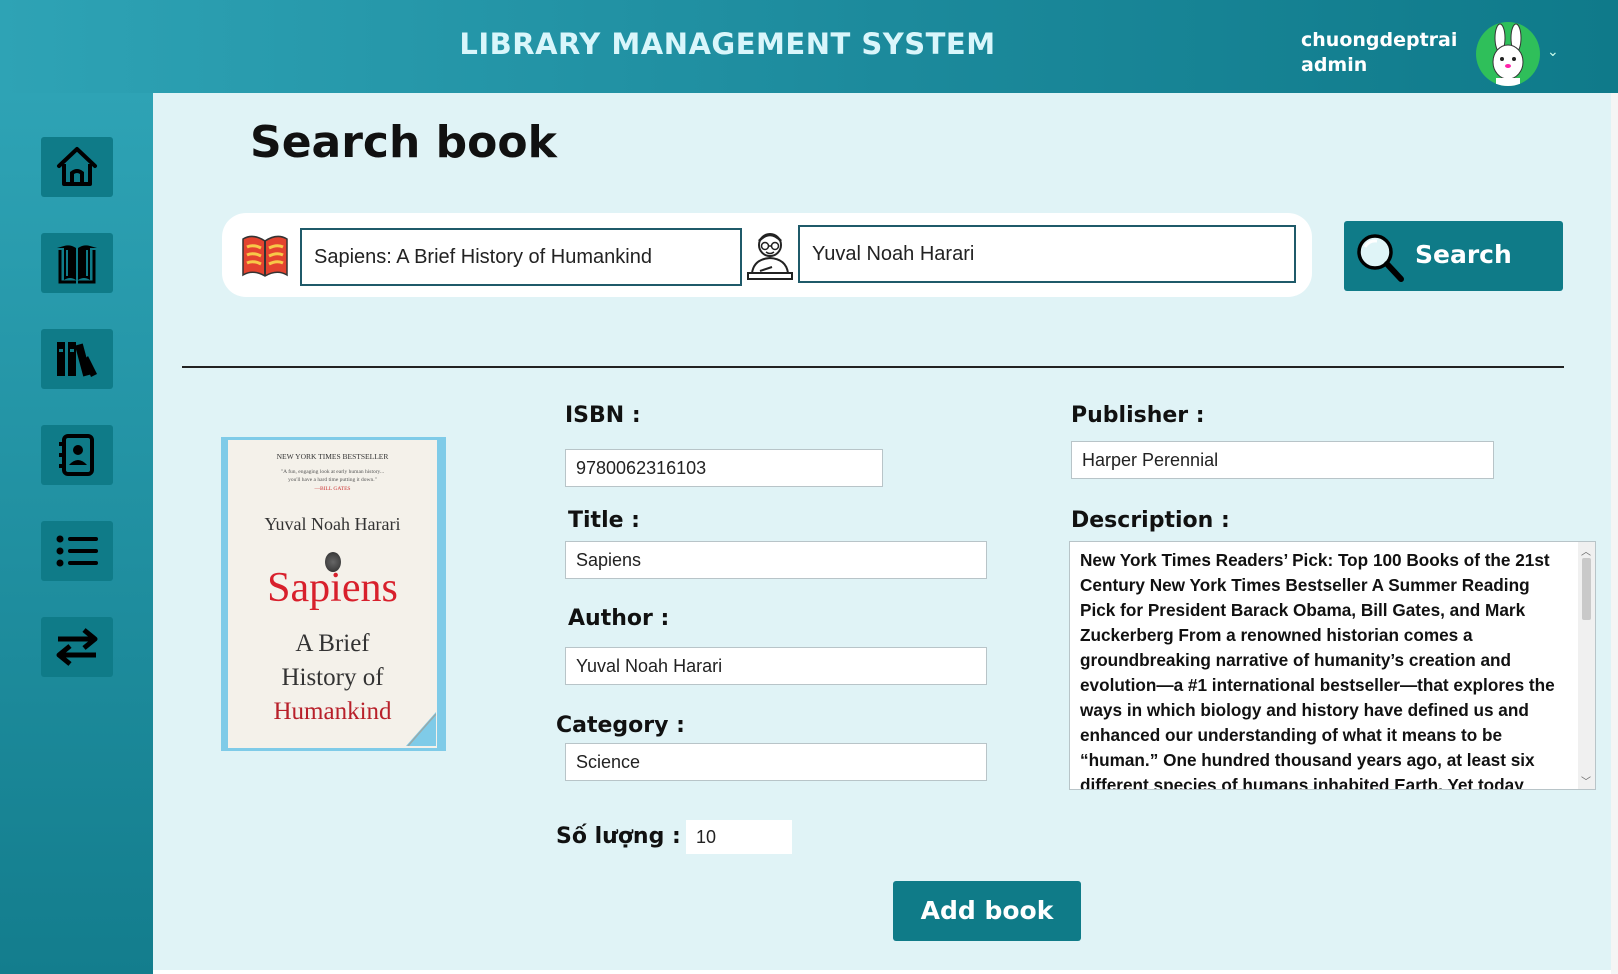  I want to click on scroll-down-icon: ﹀, so click(1586, 780).